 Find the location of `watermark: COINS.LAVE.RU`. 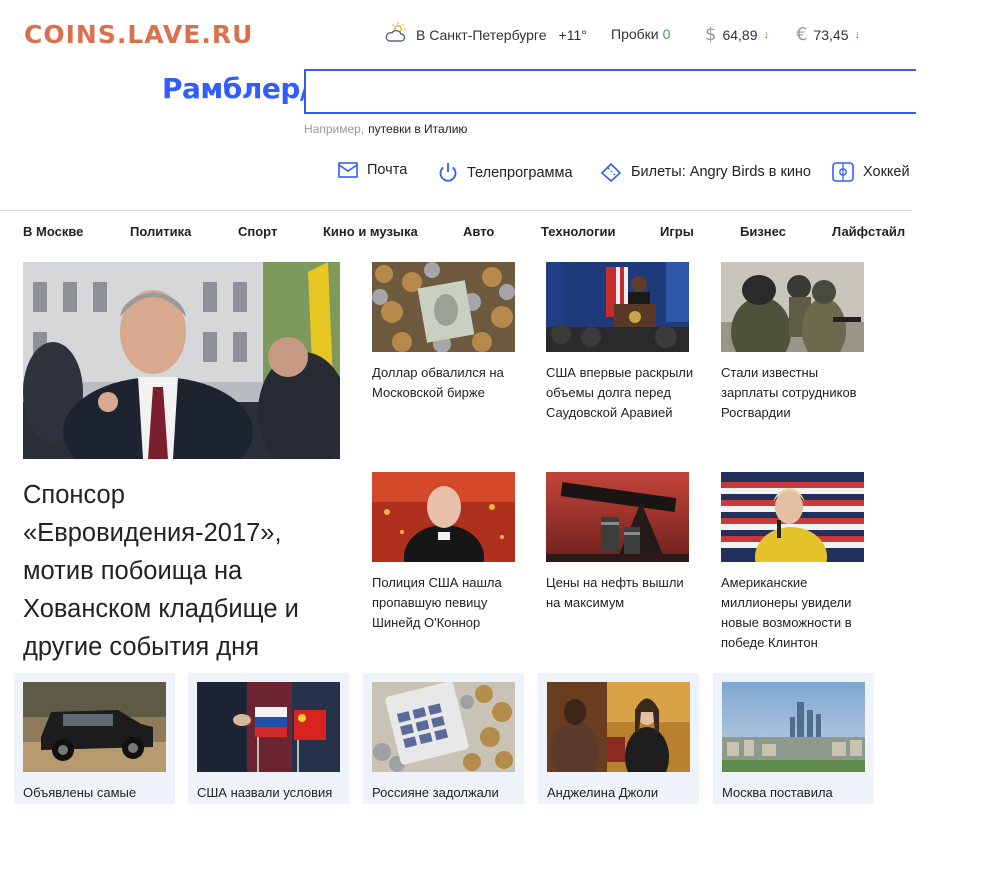

watermark: COINS.LAVE.RU is located at coordinates (139, 34).